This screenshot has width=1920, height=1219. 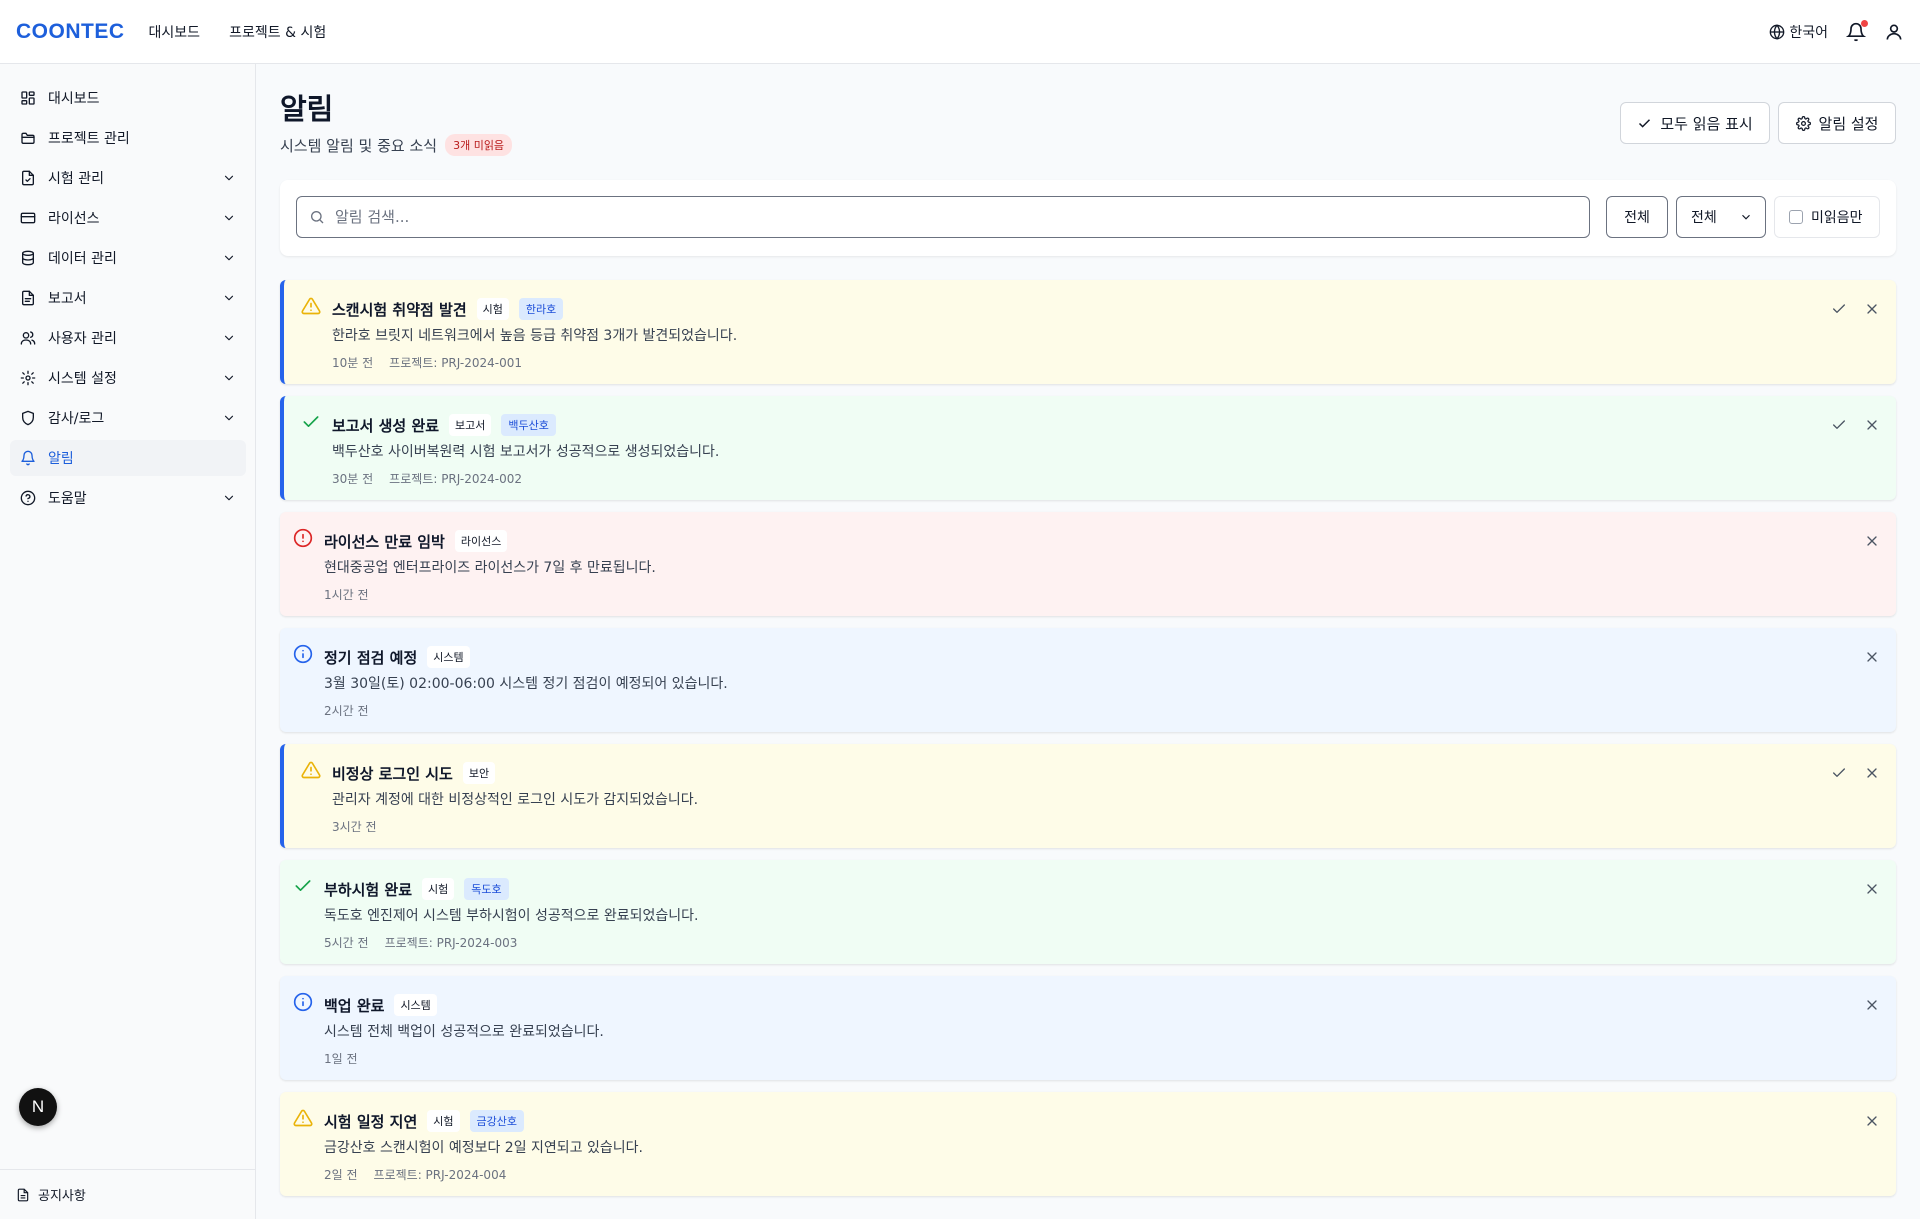 I want to click on notification-title-row: 라이선스 만료 임박 라이선스, so click(x=490, y=541).